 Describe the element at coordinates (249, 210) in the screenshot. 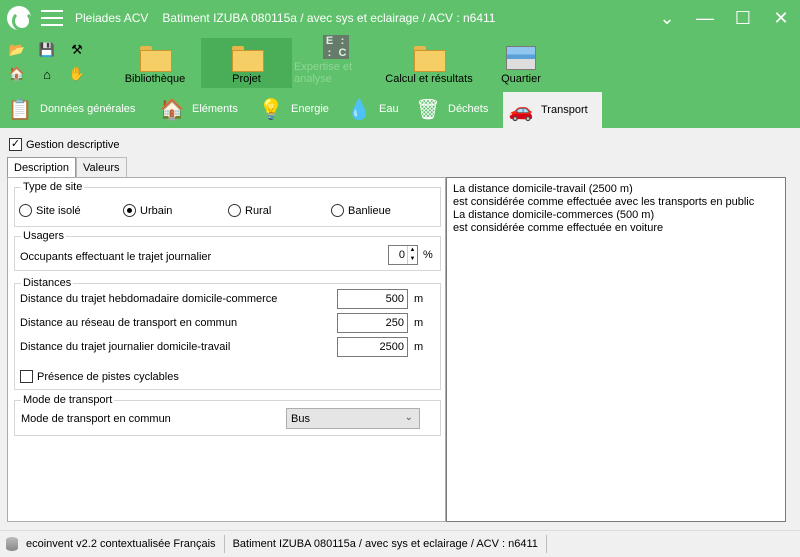

I see `radio-rural: Rural` at that location.